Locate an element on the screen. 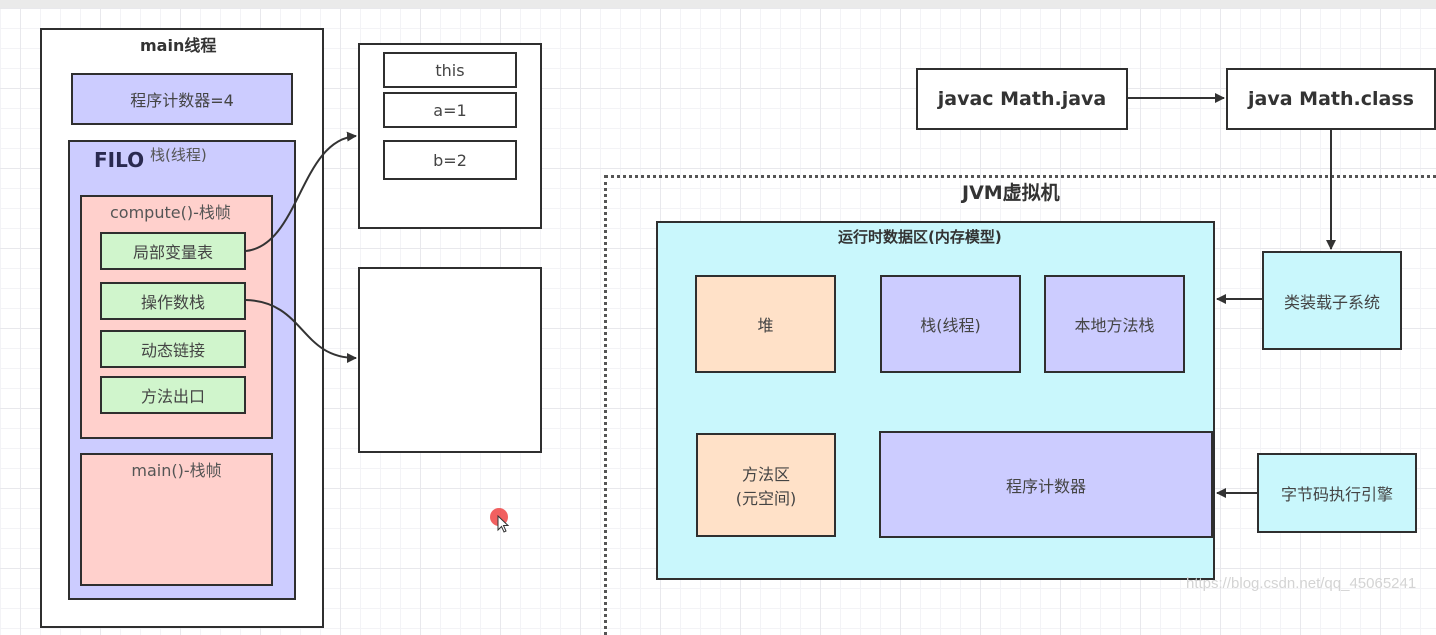  var-this-label: this is located at coordinates (450, 70).